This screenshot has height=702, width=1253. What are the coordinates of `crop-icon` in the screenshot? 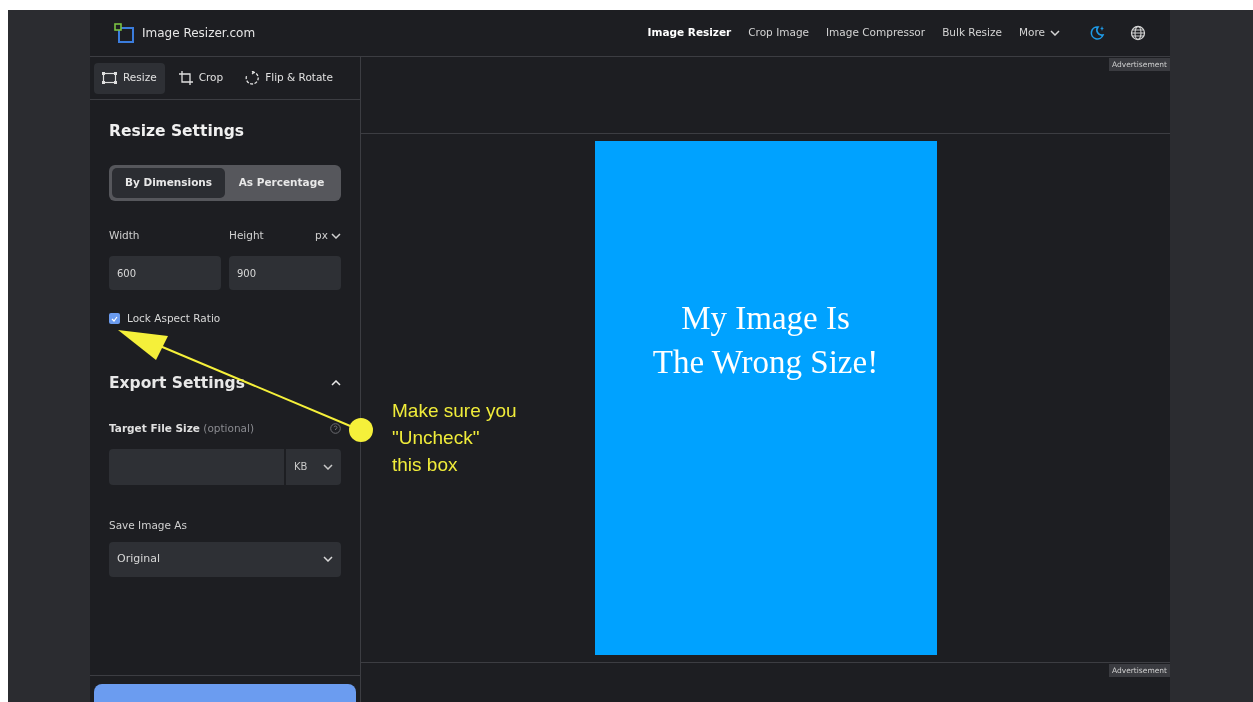 It's located at (185, 78).